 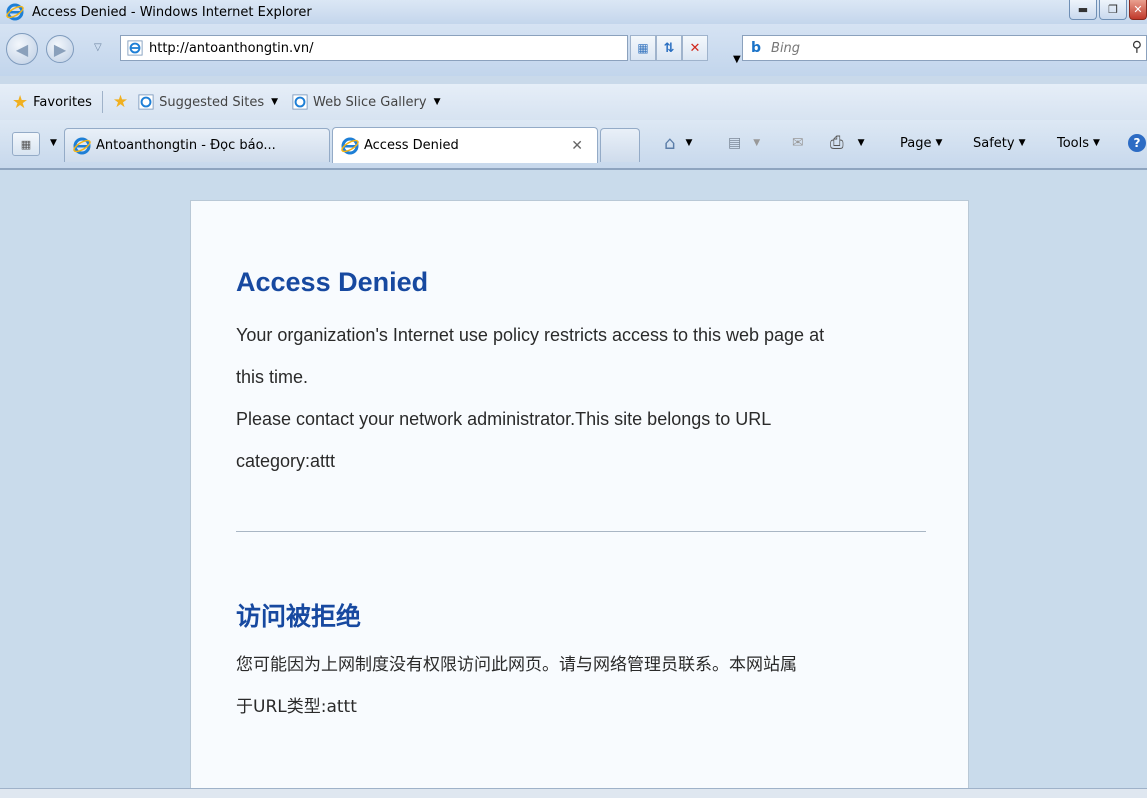 What do you see at coordinates (837, 143) in the screenshot?
I see `printer-icon: ⎙` at bounding box center [837, 143].